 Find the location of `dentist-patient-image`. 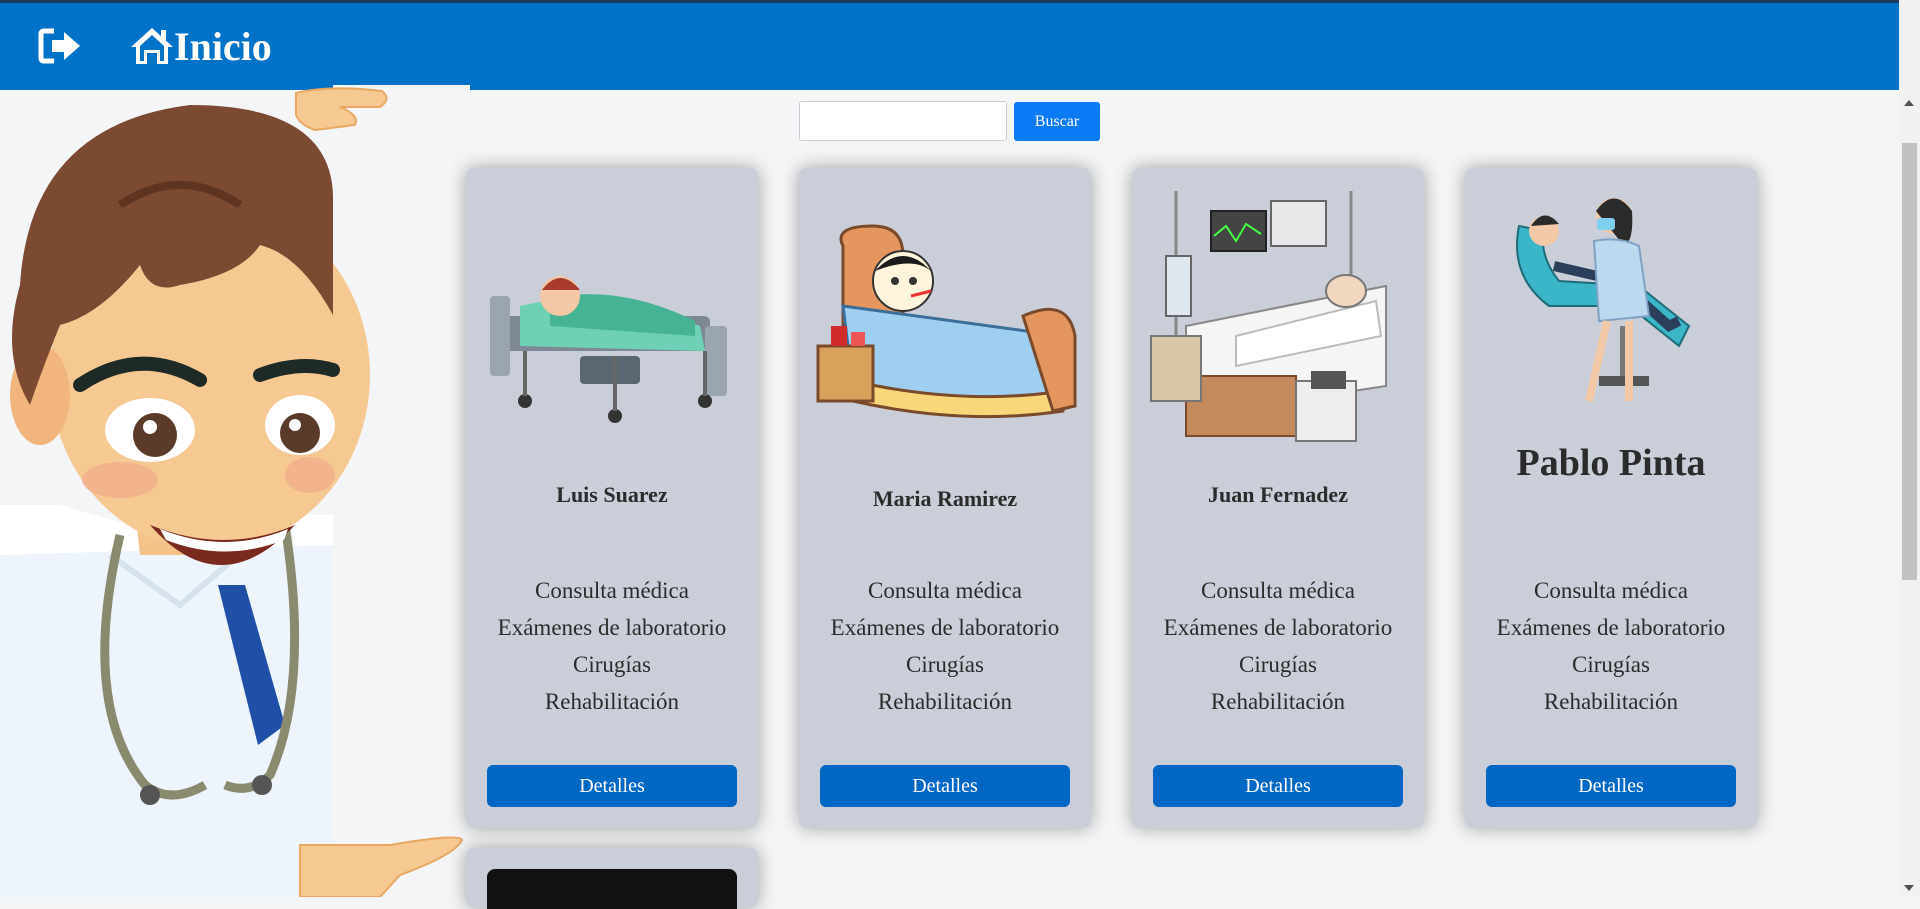

dentist-patient-image is located at coordinates (1611, 316).